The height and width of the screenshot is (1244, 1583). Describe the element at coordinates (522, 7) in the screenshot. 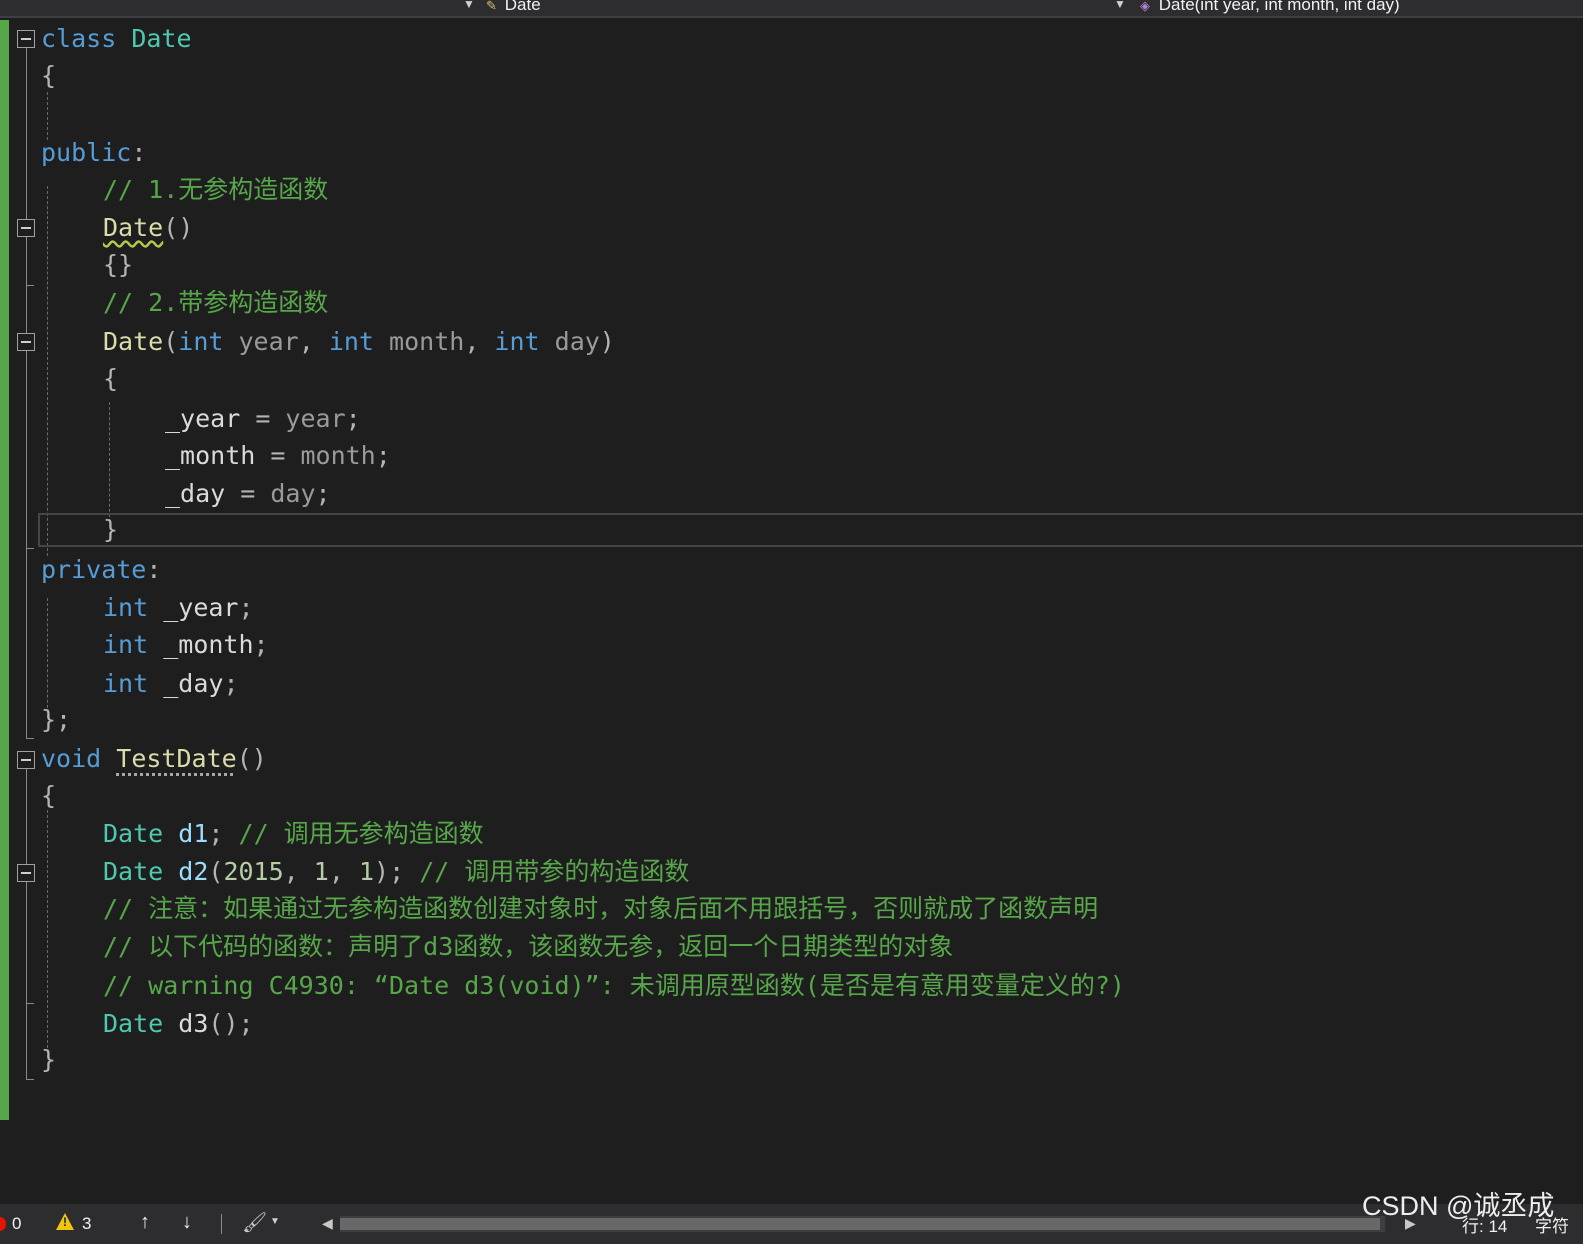

I see `type-dropdown-value: Date` at that location.